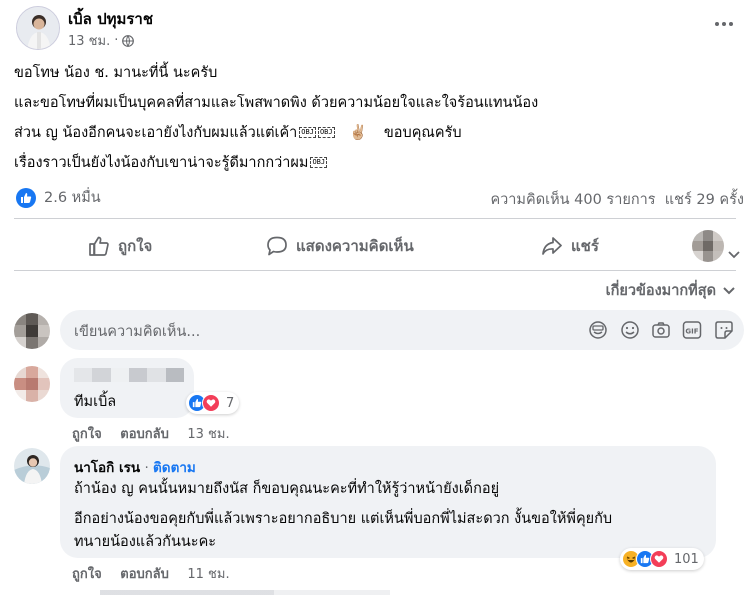 This screenshot has height=595, width=750. I want to click on more-options-icon, so click(724, 24).